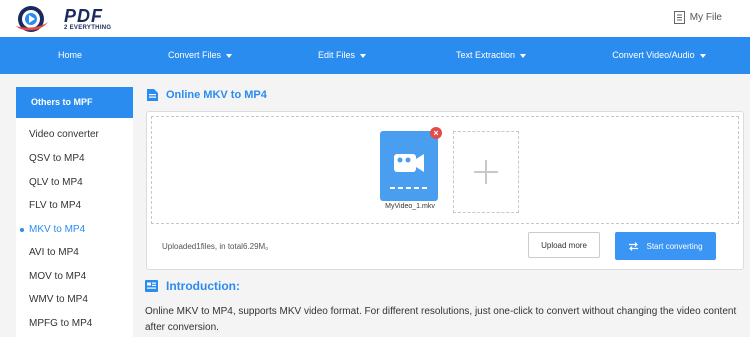 The width and height of the screenshot is (750, 337). Describe the element at coordinates (57, 276) in the screenshot. I see `sidebar-item-mov-to-mp4: MOV to MP4` at that location.